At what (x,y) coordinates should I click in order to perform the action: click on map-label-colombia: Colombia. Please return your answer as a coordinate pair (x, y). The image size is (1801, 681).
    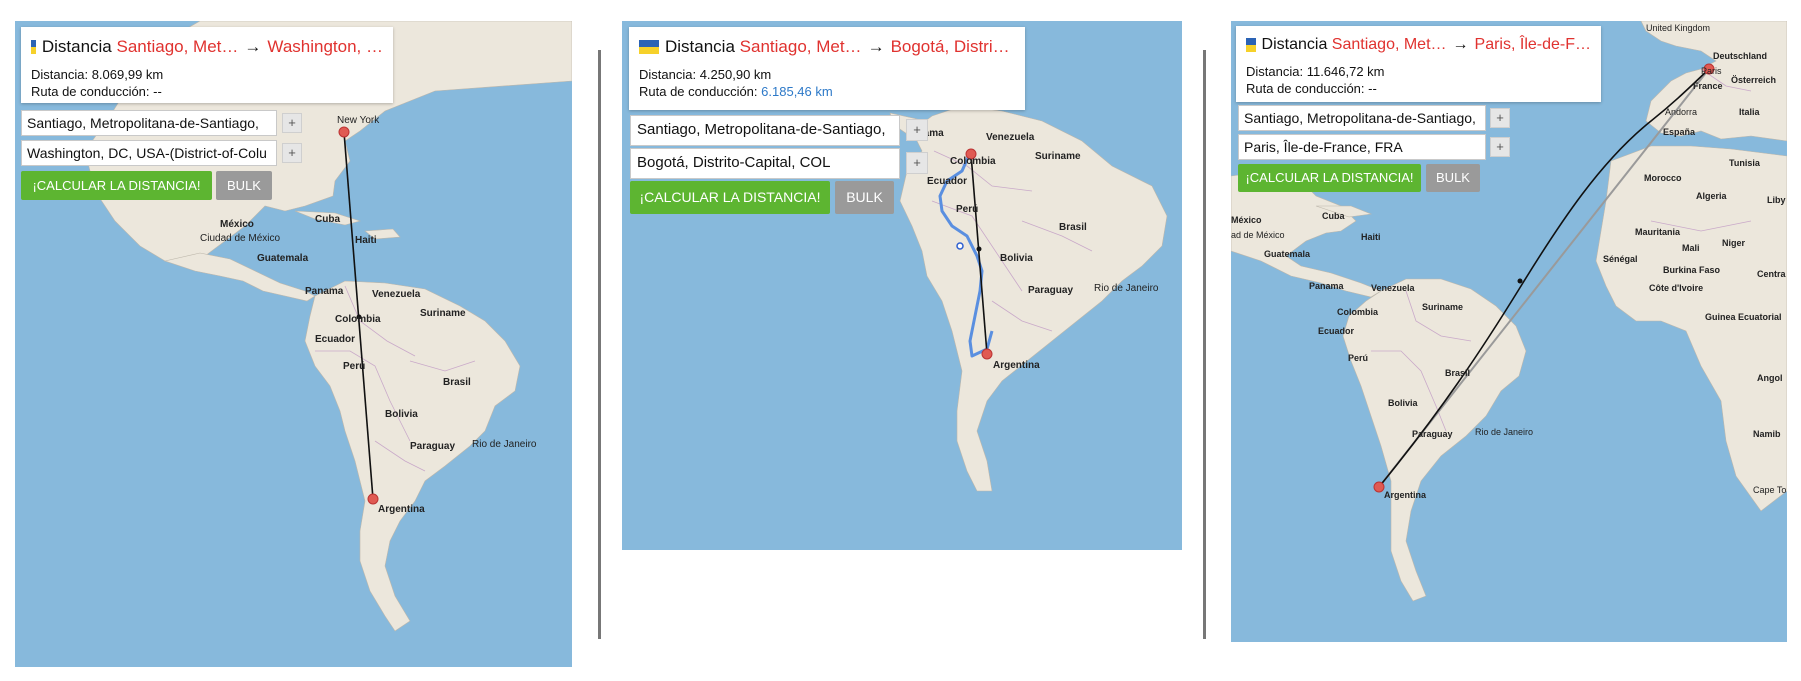
    Looking at the image, I should click on (358, 319).